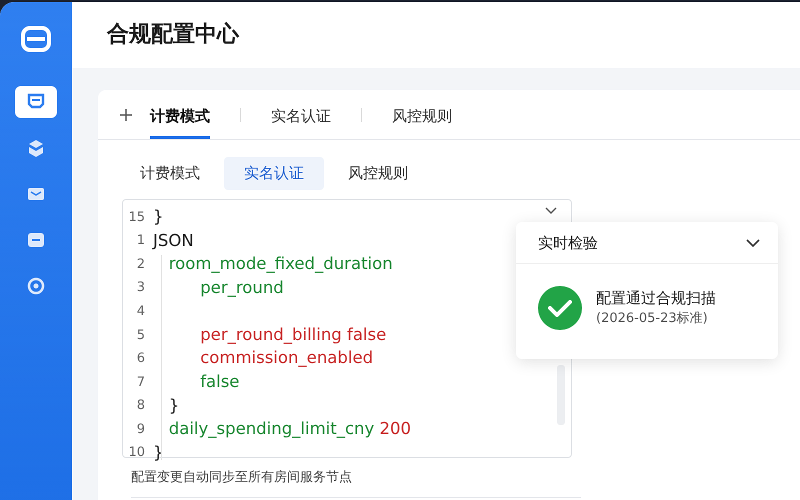 This screenshot has height=500, width=800. Describe the element at coordinates (141, 241) in the screenshot. I see `line-number: 1` at that location.